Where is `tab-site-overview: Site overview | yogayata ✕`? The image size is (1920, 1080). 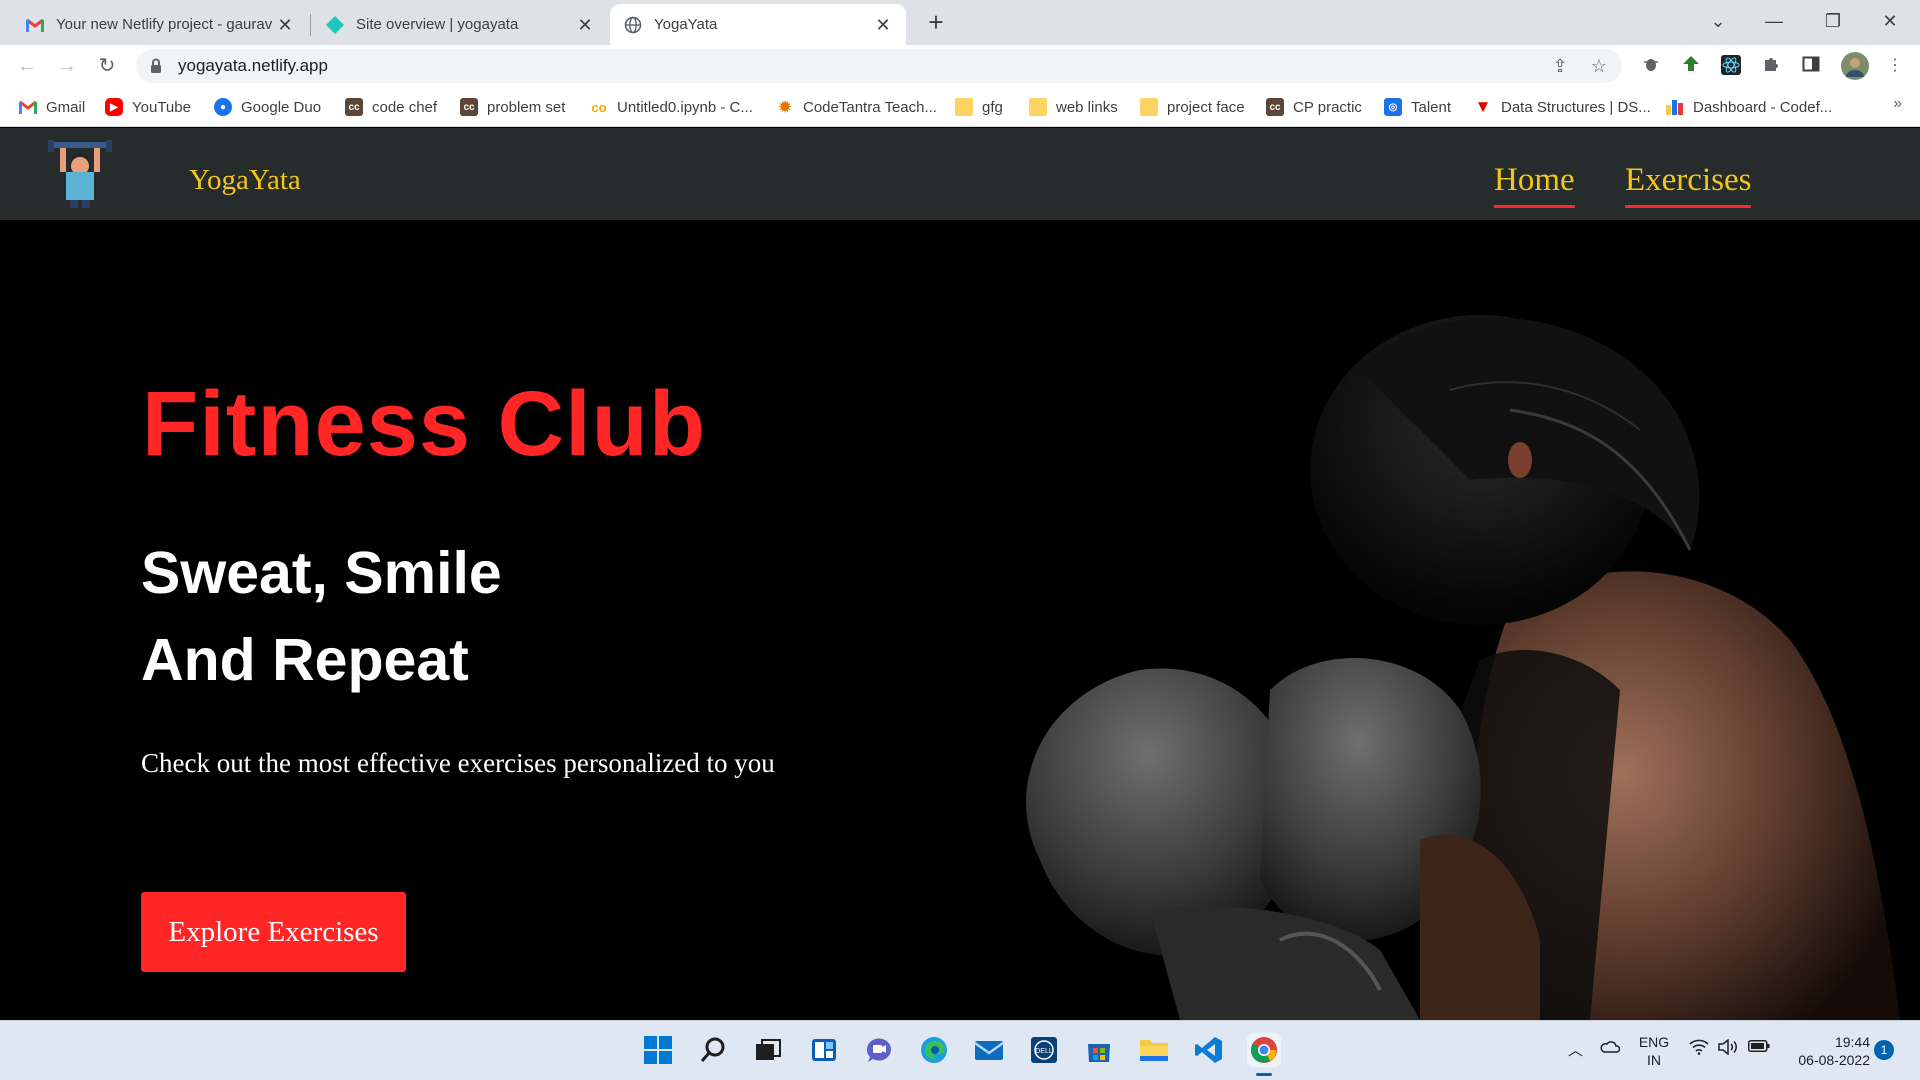 tab-site-overview: Site overview | yogayata ✕ is located at coordinates (460, 24).